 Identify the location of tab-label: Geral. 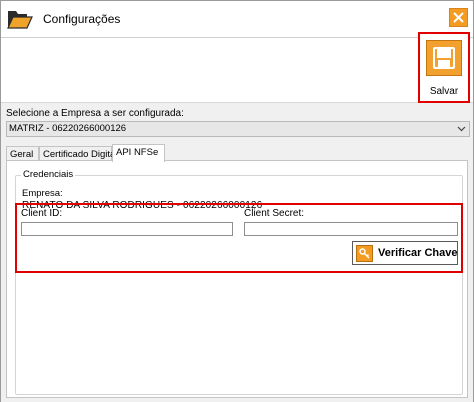
(22, 154).